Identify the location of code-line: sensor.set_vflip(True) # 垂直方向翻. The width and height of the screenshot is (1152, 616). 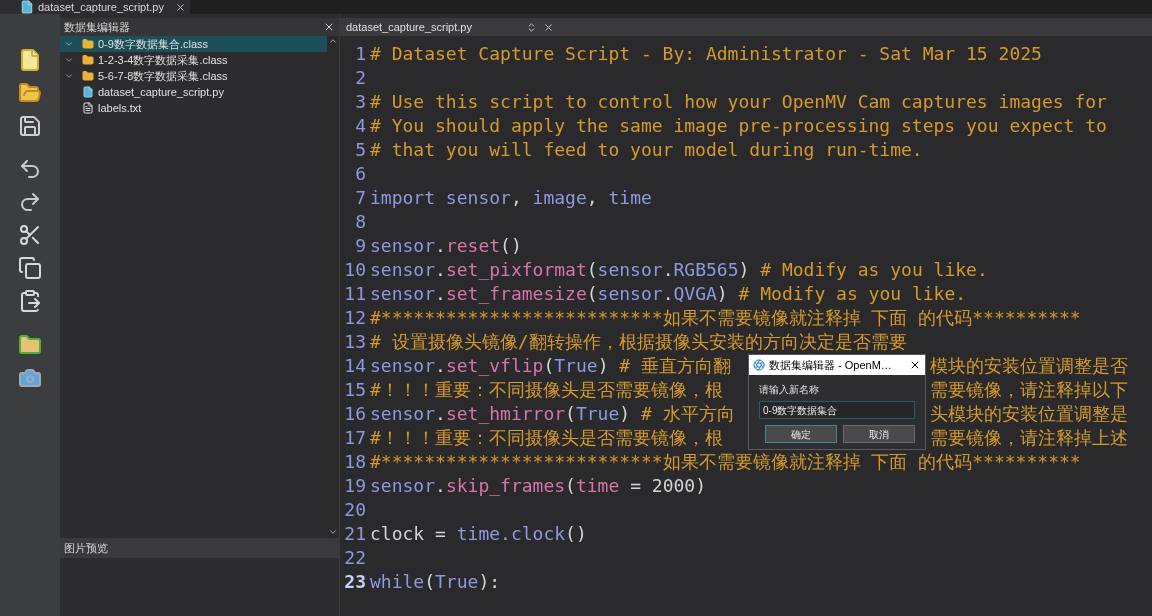
(550, 366).